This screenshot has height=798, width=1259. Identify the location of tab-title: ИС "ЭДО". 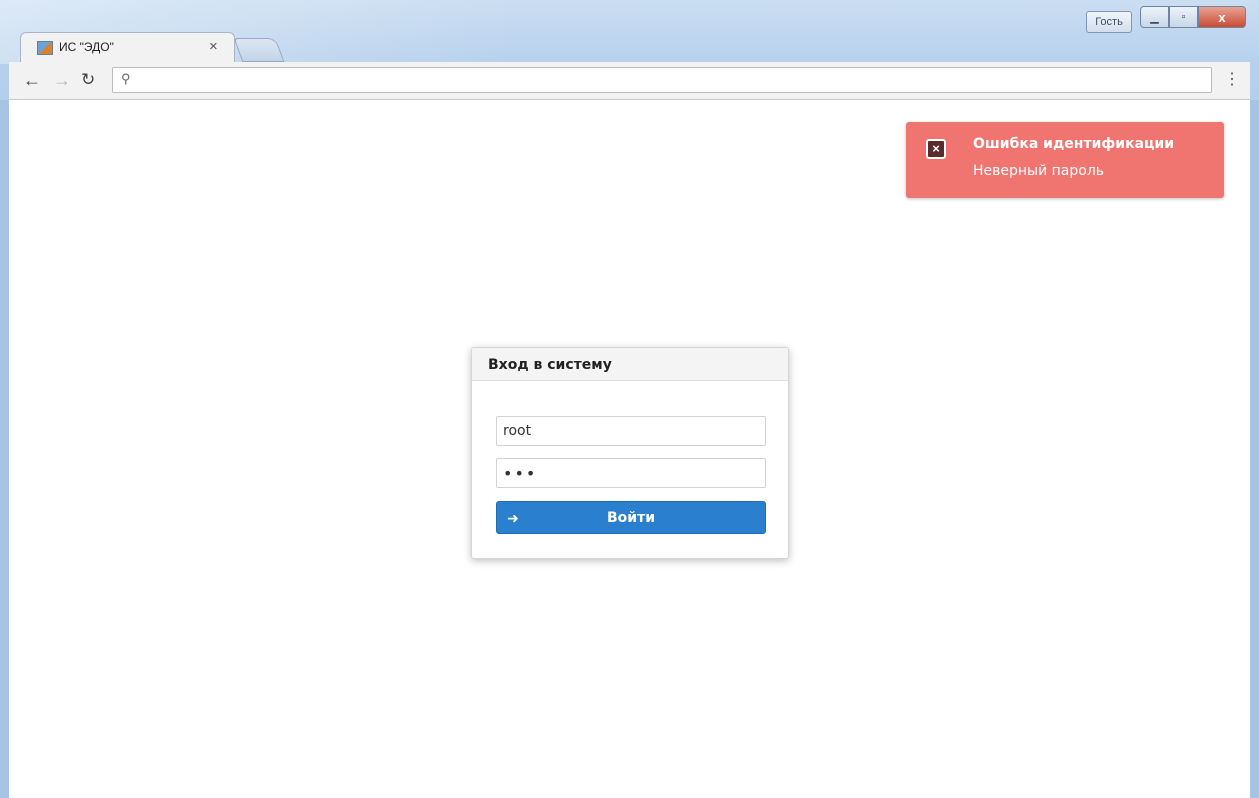
(86, 47).